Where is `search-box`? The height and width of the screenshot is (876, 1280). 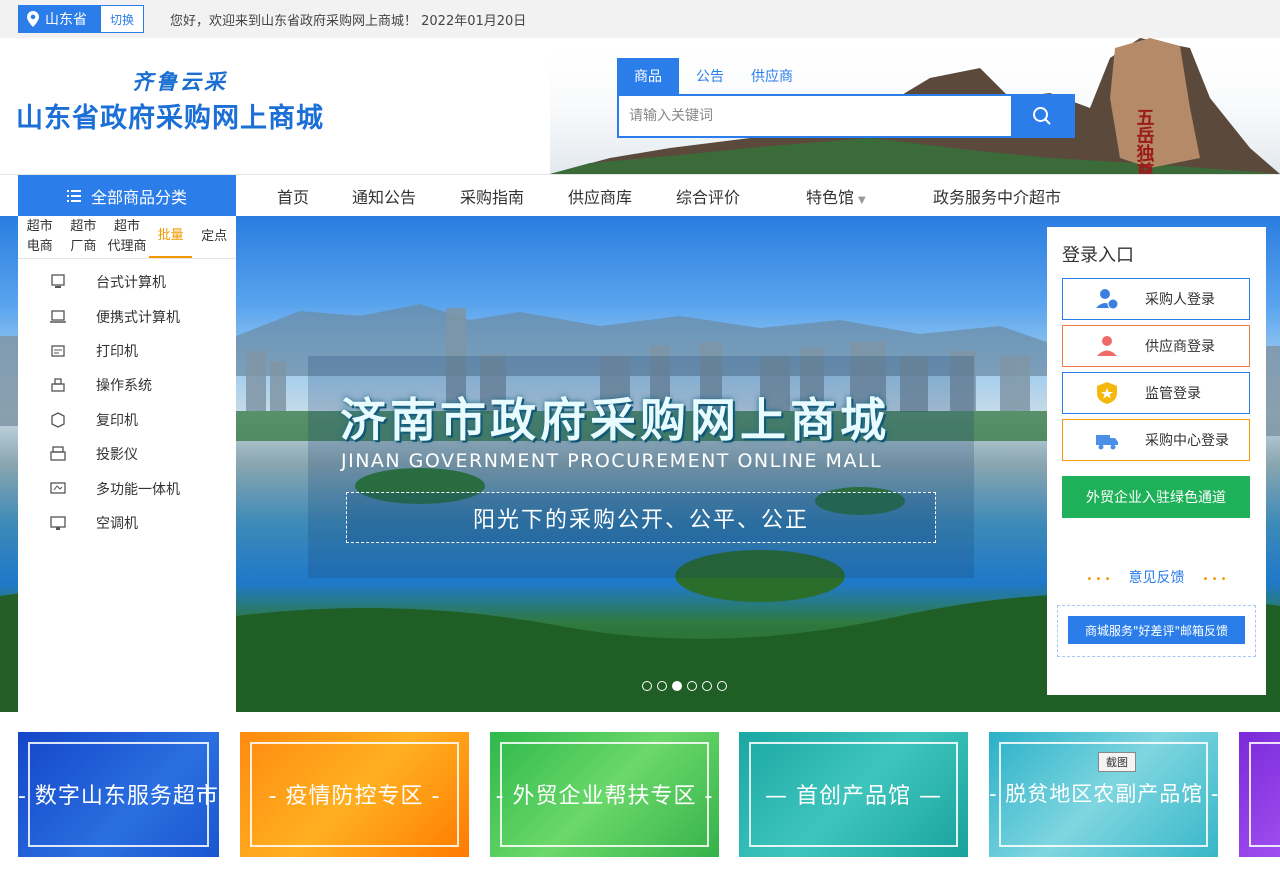 search-box is located at coordinates (846, 116).